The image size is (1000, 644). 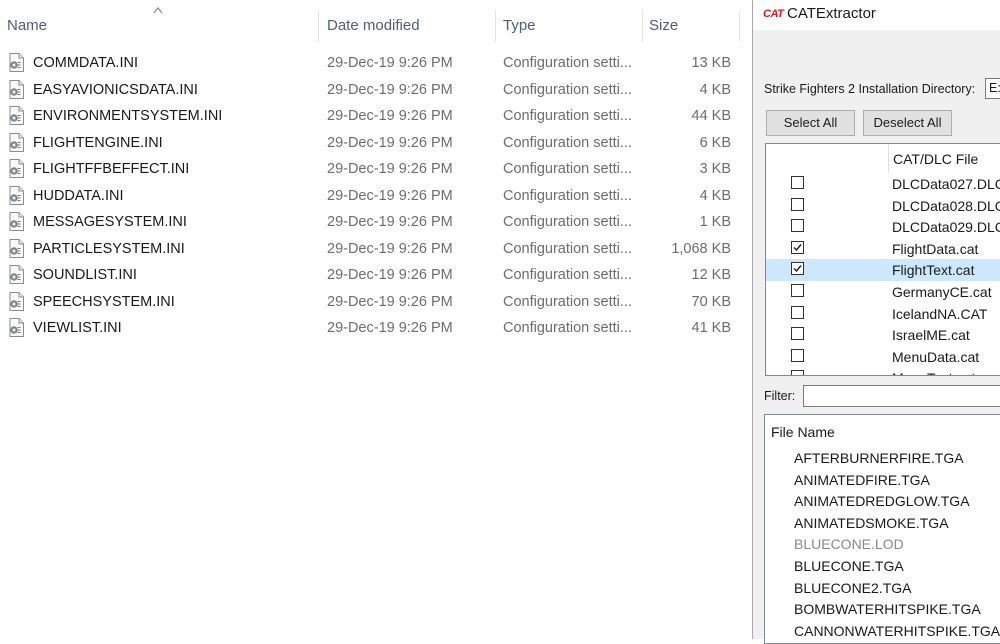 What do you see at coordinates (871, 523) in the screenshot?
I see `file-list-item: ANIMATEDSMOKE.TGA` at bounding box center [871, 523].